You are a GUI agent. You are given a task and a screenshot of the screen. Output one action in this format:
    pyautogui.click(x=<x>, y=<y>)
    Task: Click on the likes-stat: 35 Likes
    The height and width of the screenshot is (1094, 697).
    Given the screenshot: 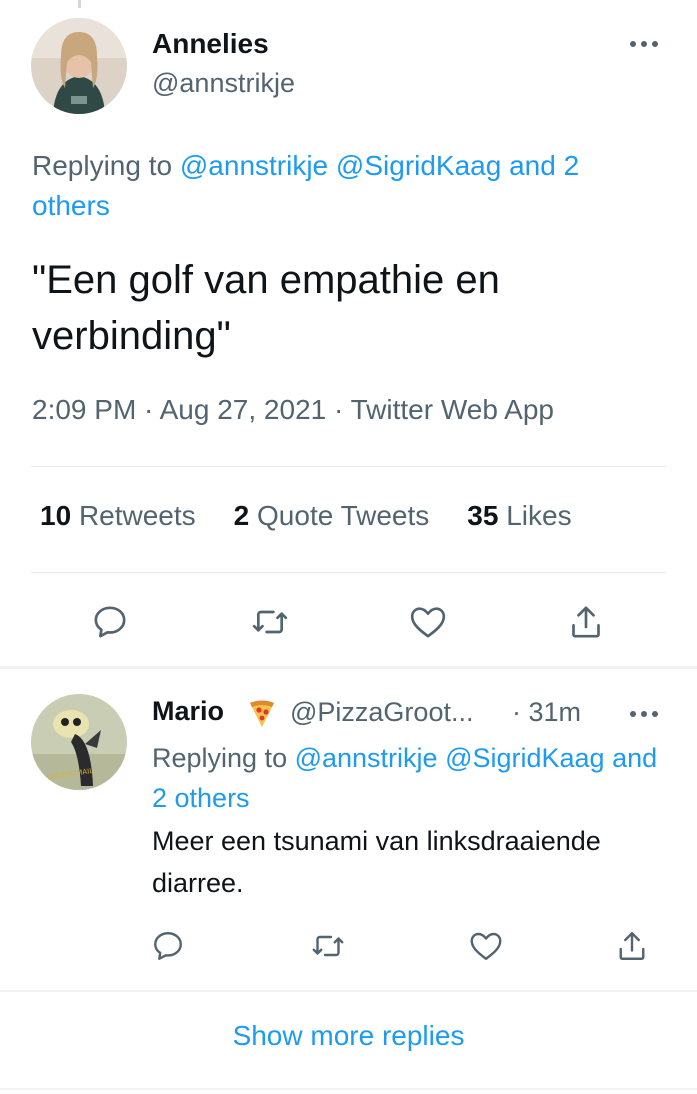 What is the action you would take?
    pyautogui.click(x=519, y=516)
    